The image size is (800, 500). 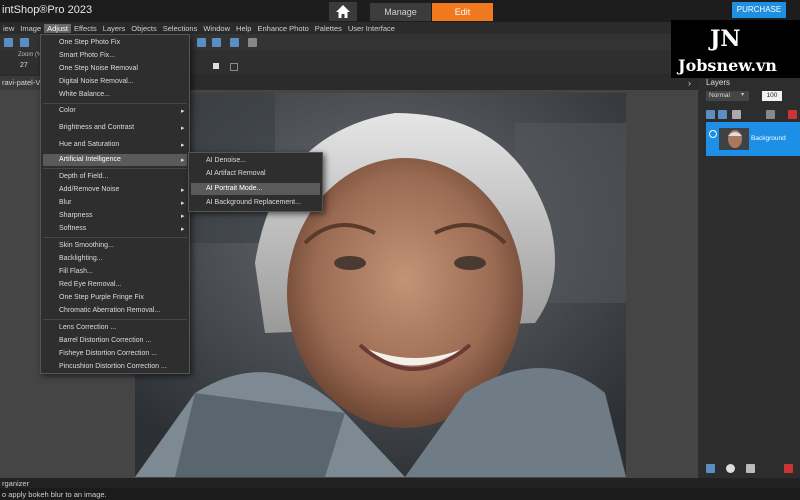 I want to click on menu-enhance-photo: Enhance Photo, so click(x=282, y=28).